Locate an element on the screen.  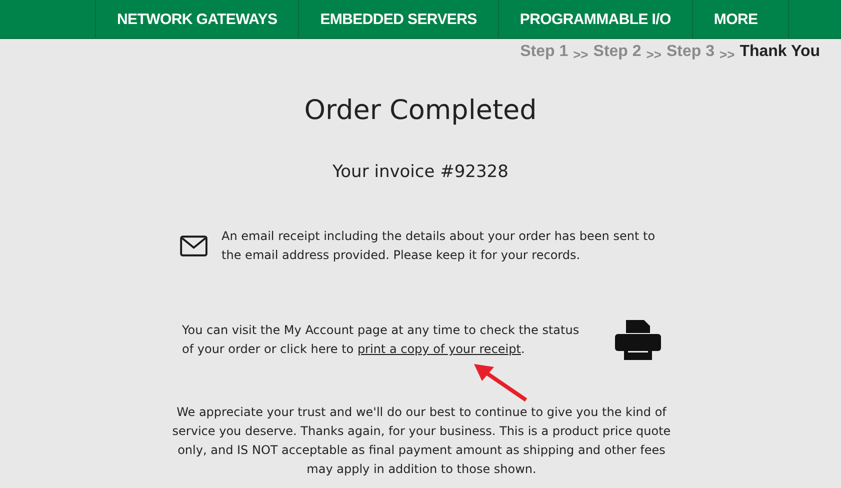
email-notice: An email receipt including the details about your order has been sent to the email address provided. Please keep it for your records. is located at coordinates (439, 246).